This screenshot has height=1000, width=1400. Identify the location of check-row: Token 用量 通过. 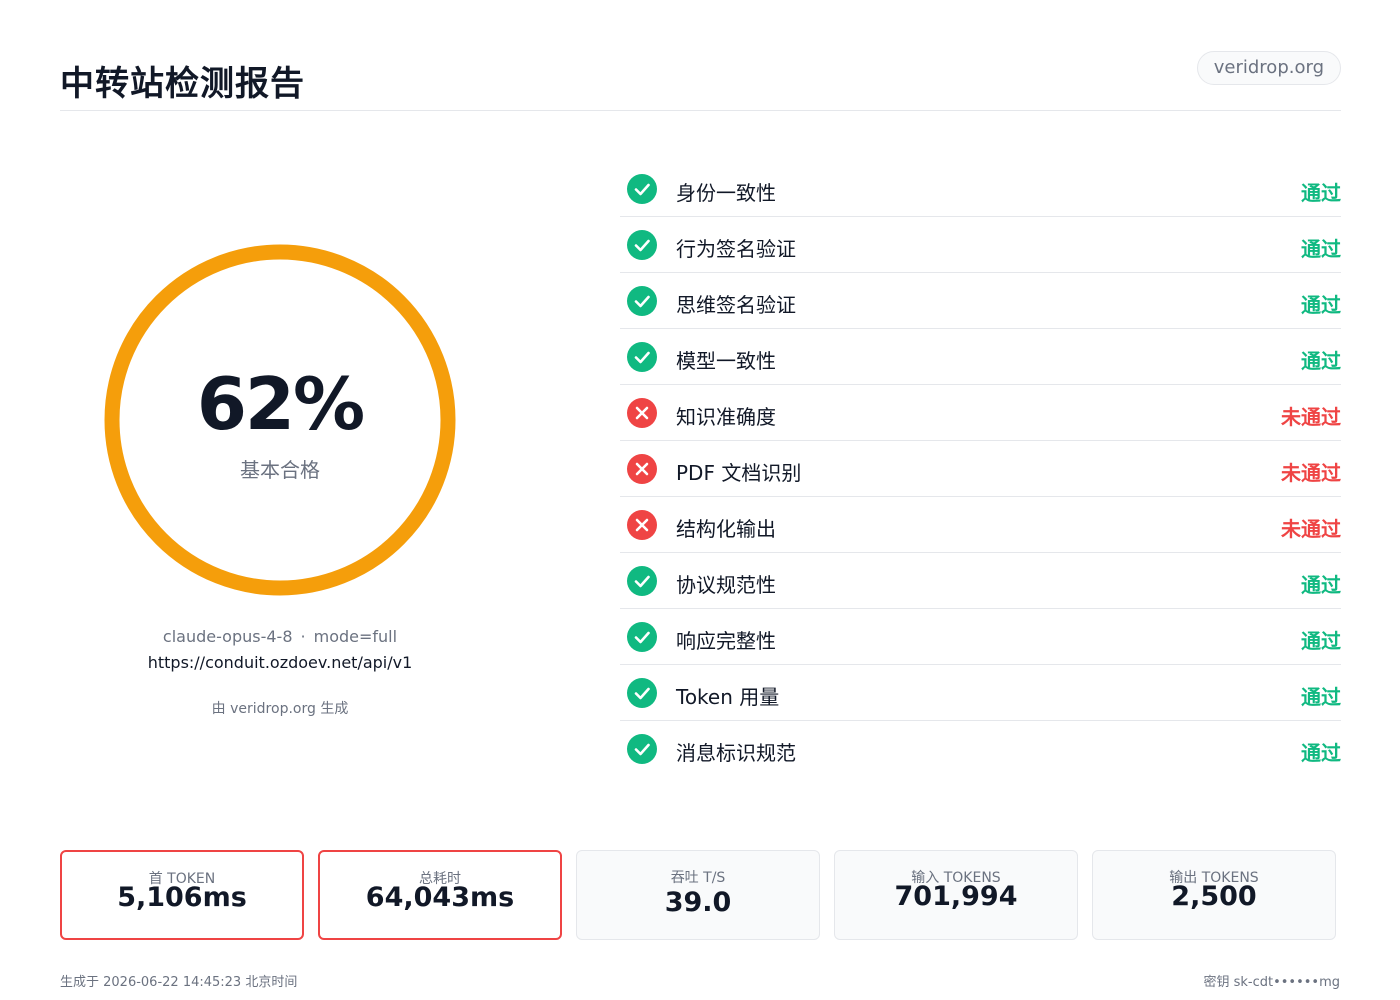
(980, 693).